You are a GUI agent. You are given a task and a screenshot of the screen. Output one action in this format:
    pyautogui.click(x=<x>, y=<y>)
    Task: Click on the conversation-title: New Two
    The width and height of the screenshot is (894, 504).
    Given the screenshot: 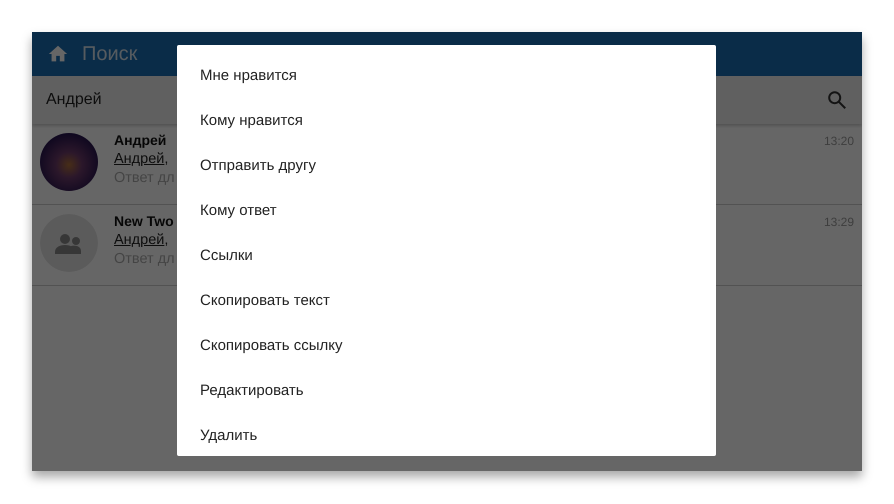 What is the action you would take?
    pyautogui.click(x=144, y=221)
    